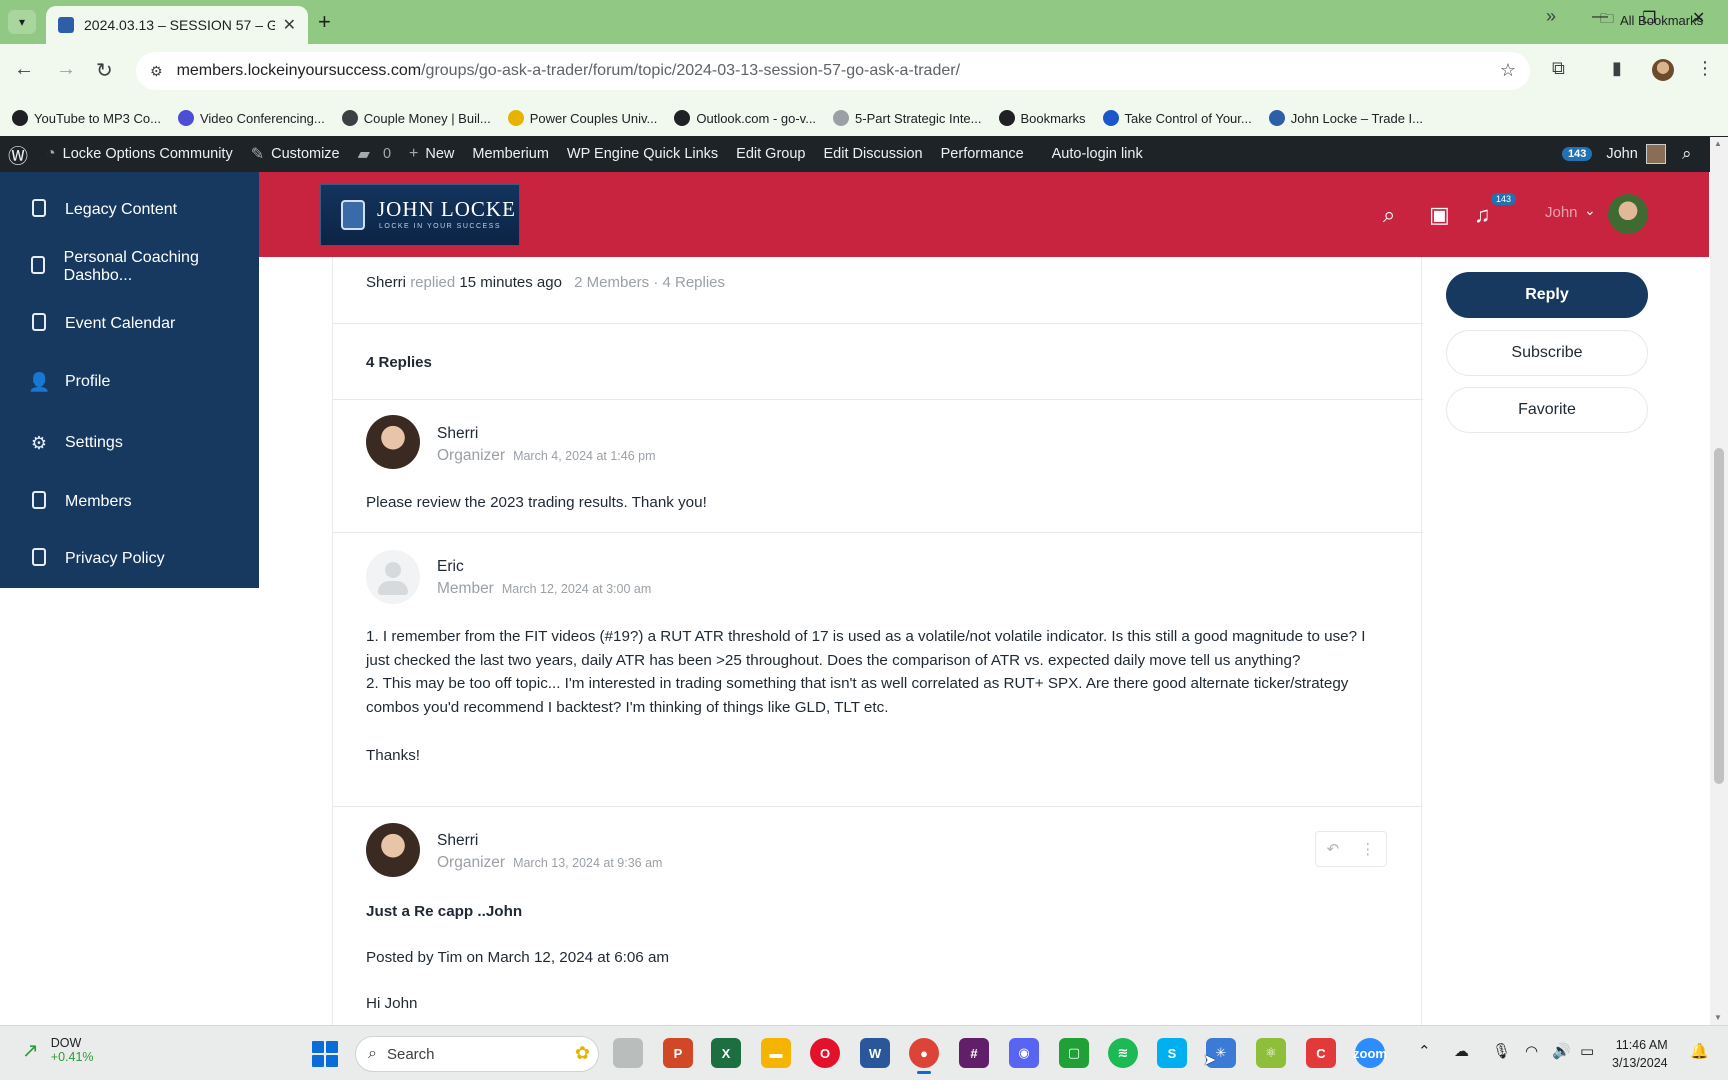  I want to click on camtasia-icon: ▢, so click(1074, 1053).